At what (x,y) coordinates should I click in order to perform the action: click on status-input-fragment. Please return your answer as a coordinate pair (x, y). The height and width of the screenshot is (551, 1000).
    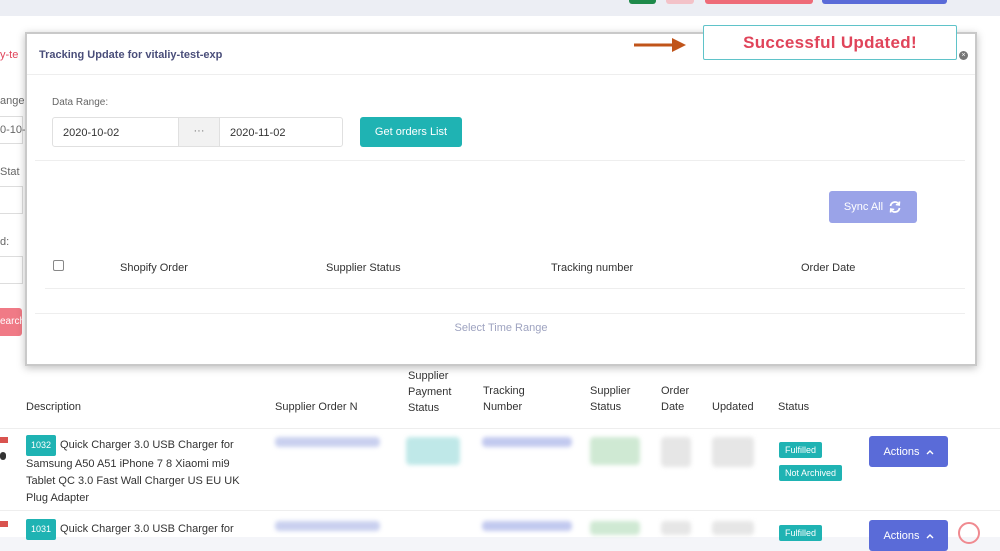
    Looking at the image, I should click on (11, 200).